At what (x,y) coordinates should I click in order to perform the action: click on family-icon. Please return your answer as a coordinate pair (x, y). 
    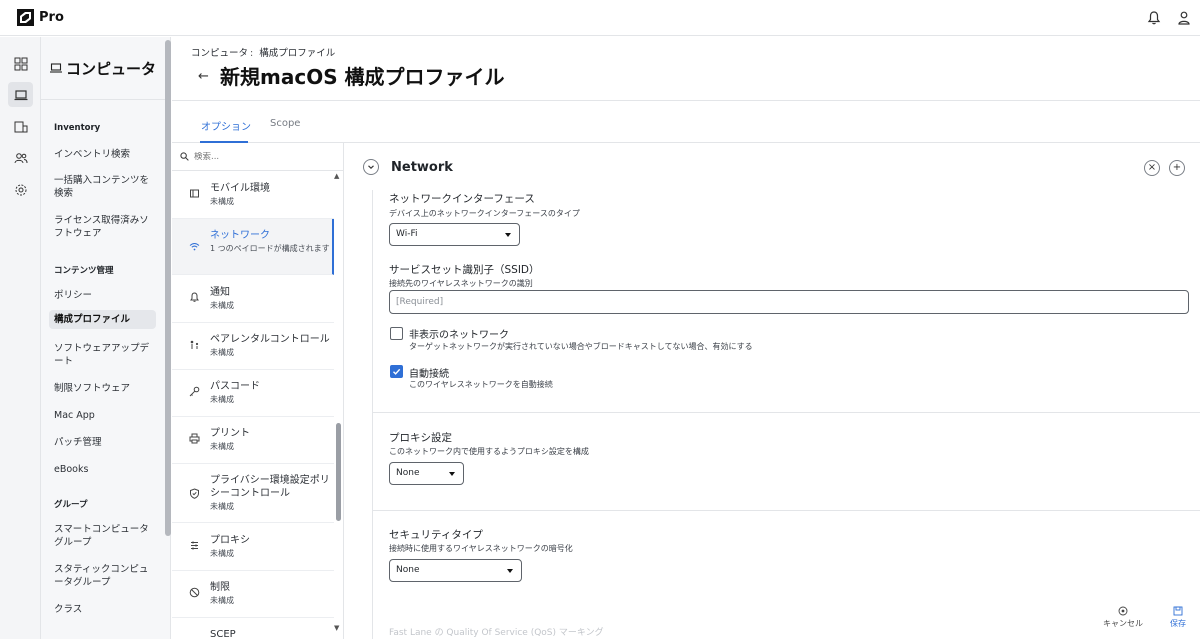
    Looking at the image, I should click on (194, 344).